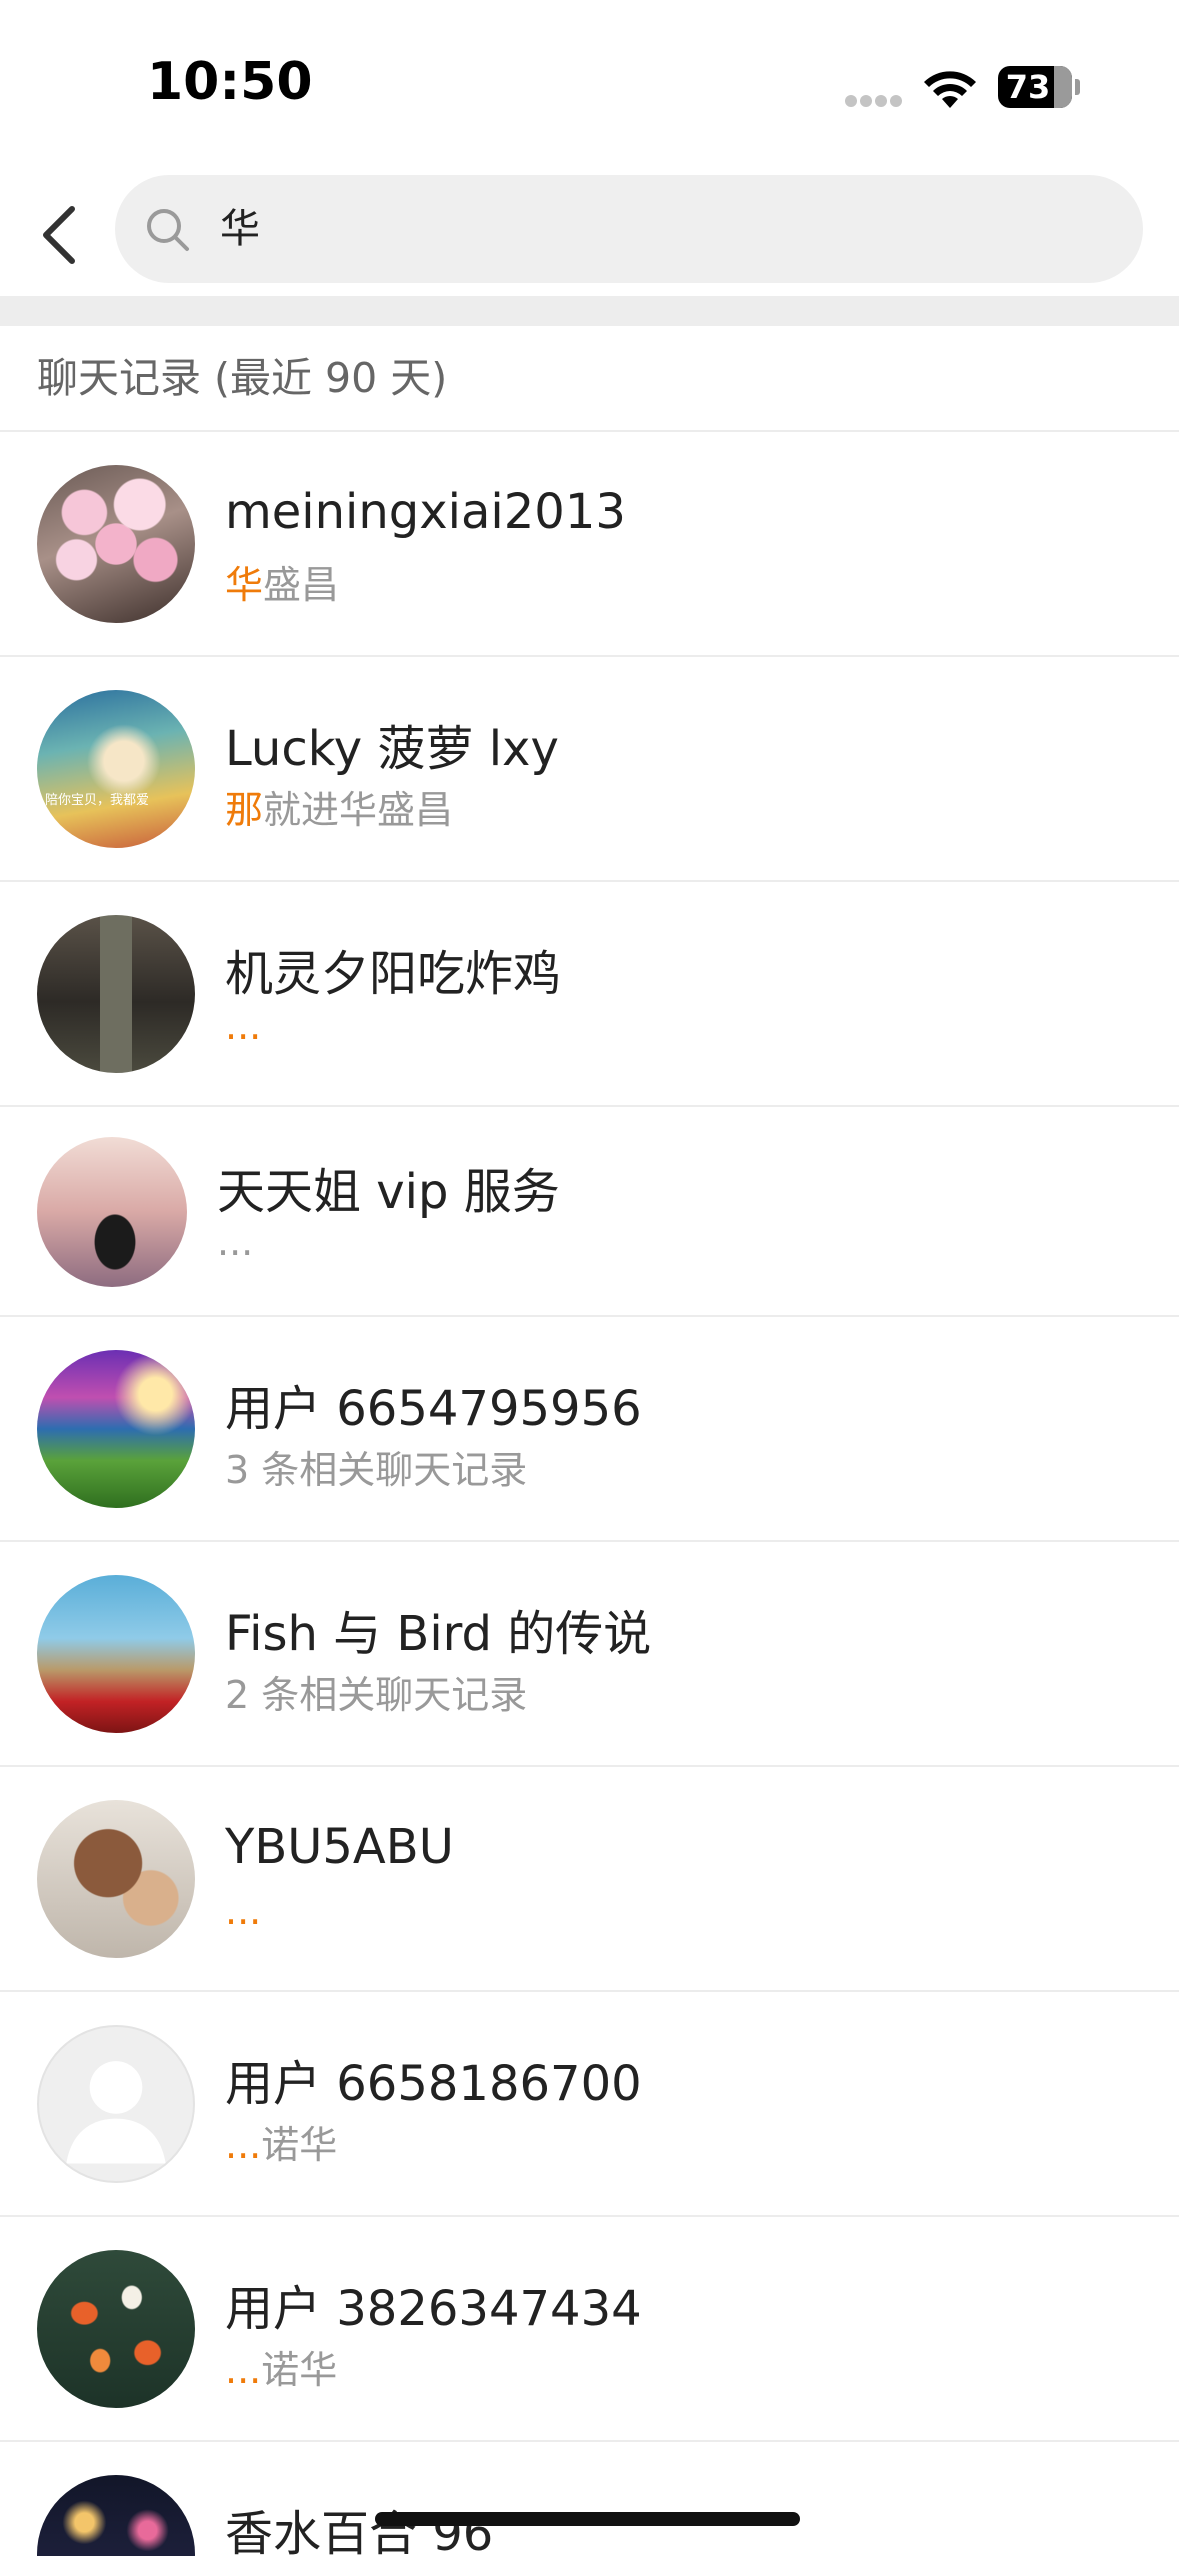 This screenshot has width=1179, height=2556. Describe the element at coordinates (358, 810) in the screenshot. I see `snippet-text: 就进华盛昌` at that location.